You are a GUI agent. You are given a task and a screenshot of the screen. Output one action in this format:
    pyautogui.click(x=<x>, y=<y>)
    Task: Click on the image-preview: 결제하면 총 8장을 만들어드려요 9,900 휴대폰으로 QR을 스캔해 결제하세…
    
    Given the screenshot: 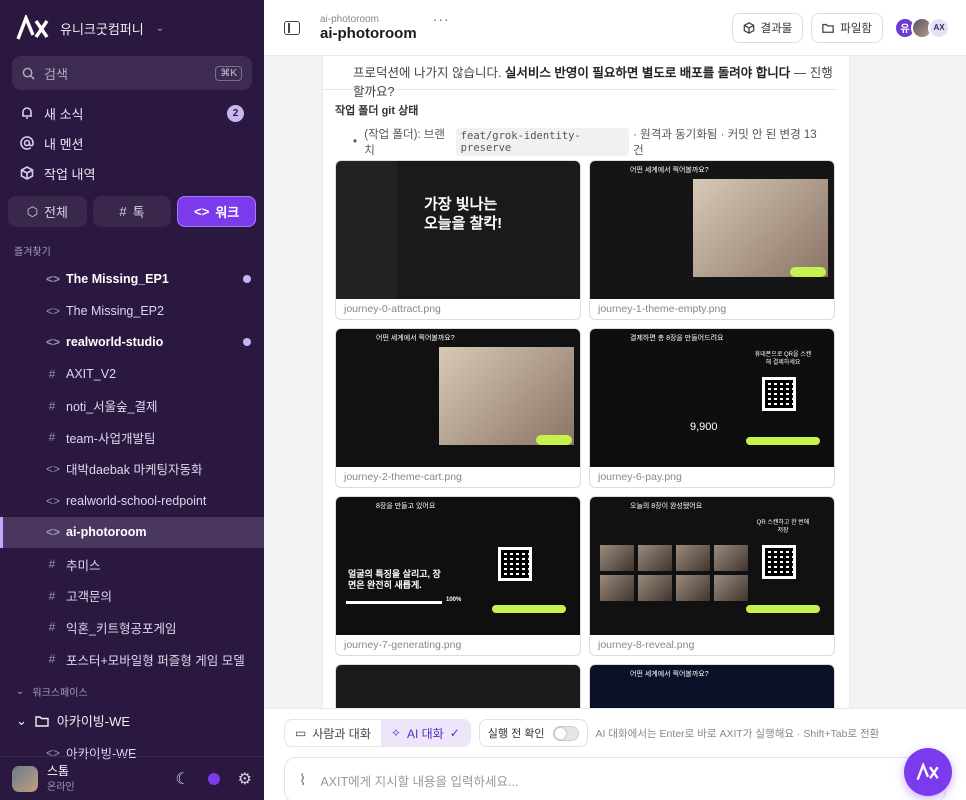 What is the action you would take?
    pyautogui.click(x=712, y=398)
    